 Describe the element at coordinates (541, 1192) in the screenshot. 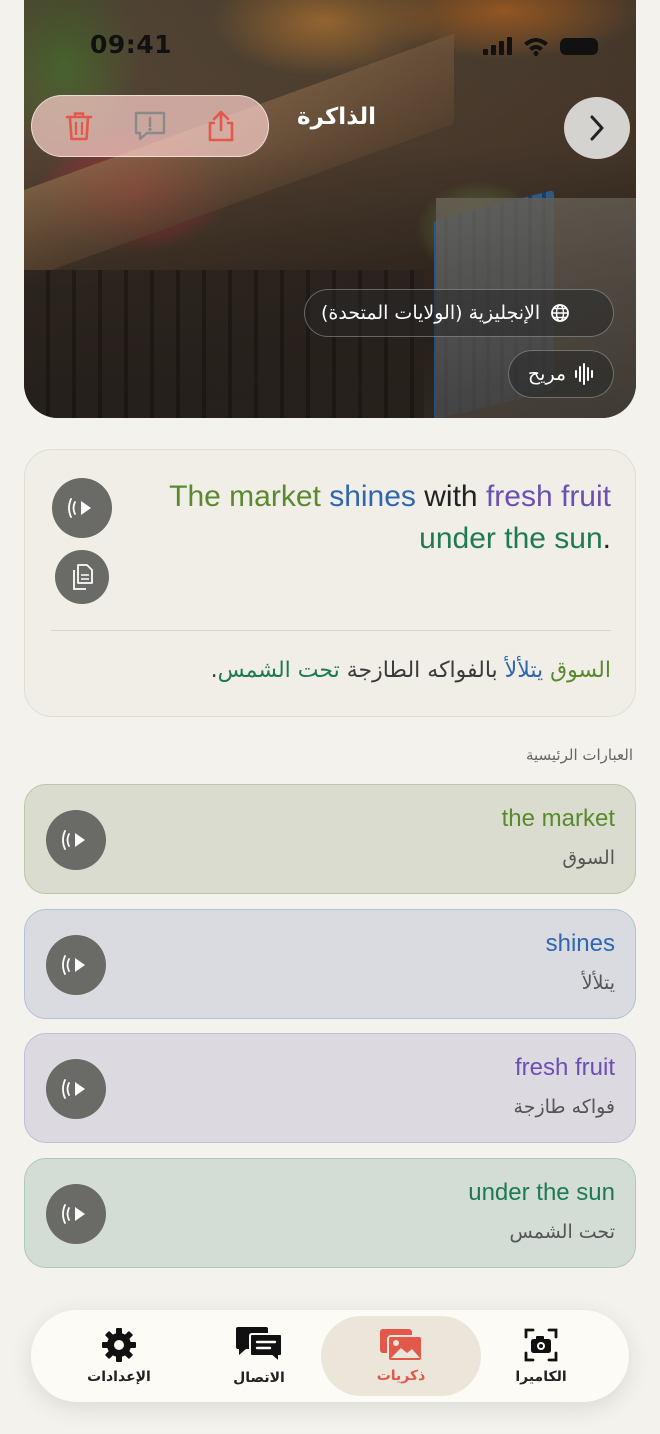

I see `phrase-english: under the sun` at that location.